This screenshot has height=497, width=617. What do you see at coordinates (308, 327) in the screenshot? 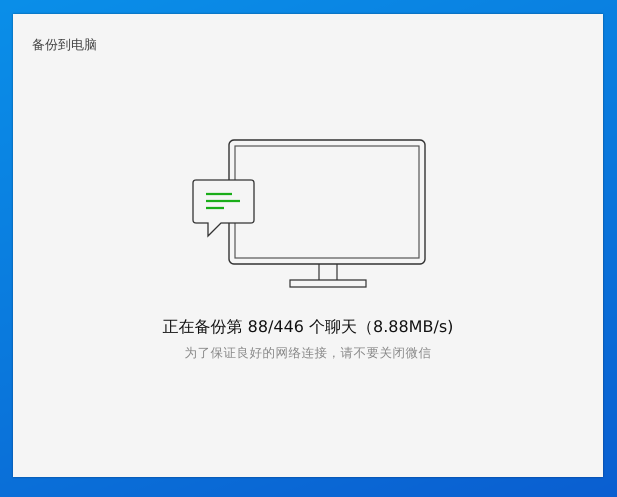
I see `backup-progress-text: 正在备份第 88/446 个聊天（8.88MB/s)` at bounding box center [308, 327].